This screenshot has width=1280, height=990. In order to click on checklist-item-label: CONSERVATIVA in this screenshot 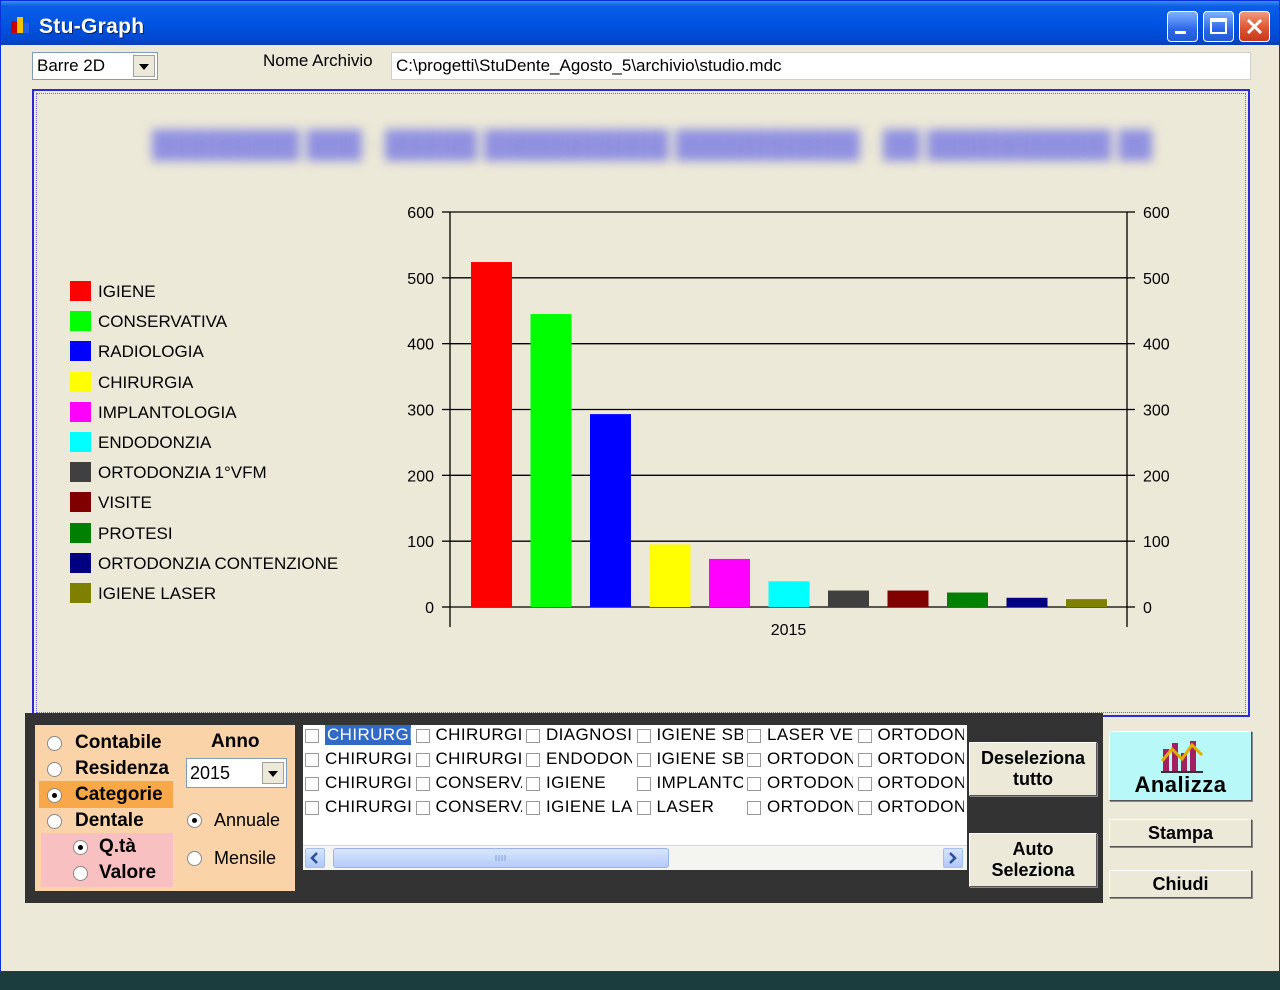, I will do `click(478, 806)`.